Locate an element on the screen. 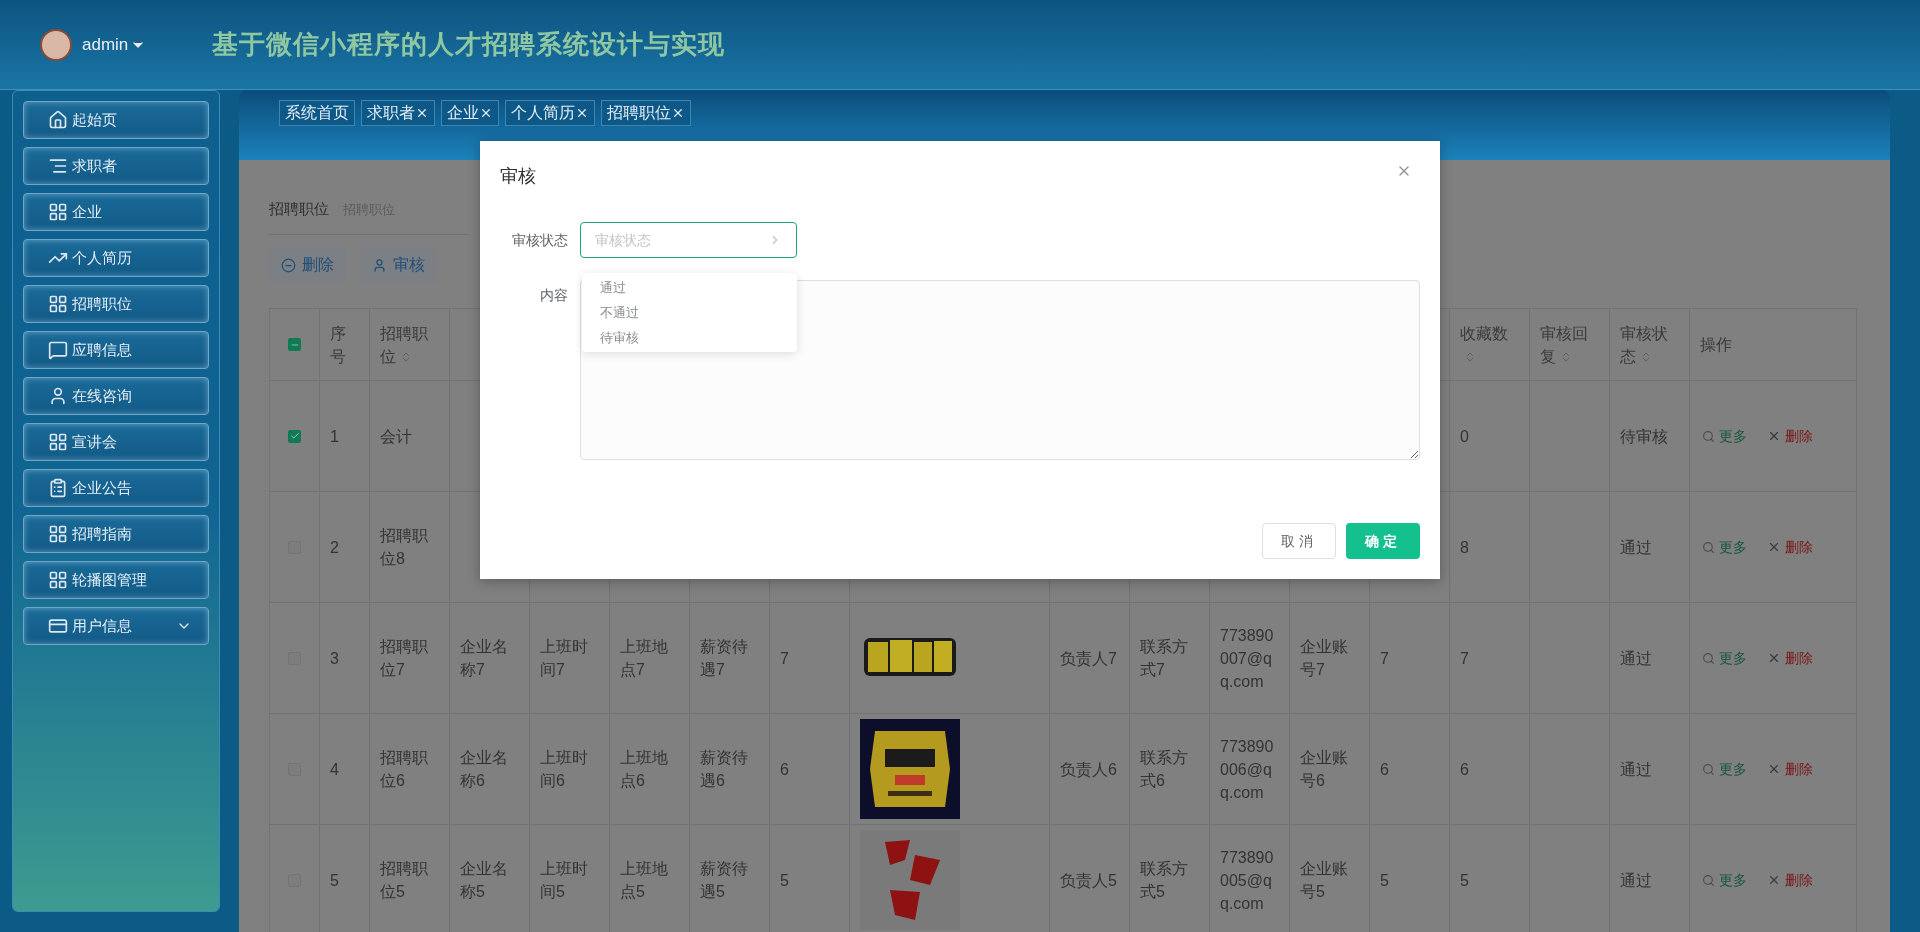 This screenshot has height=932, width=1920. sidebar-item: 应聘信息 is located at coordinates (116, 350).